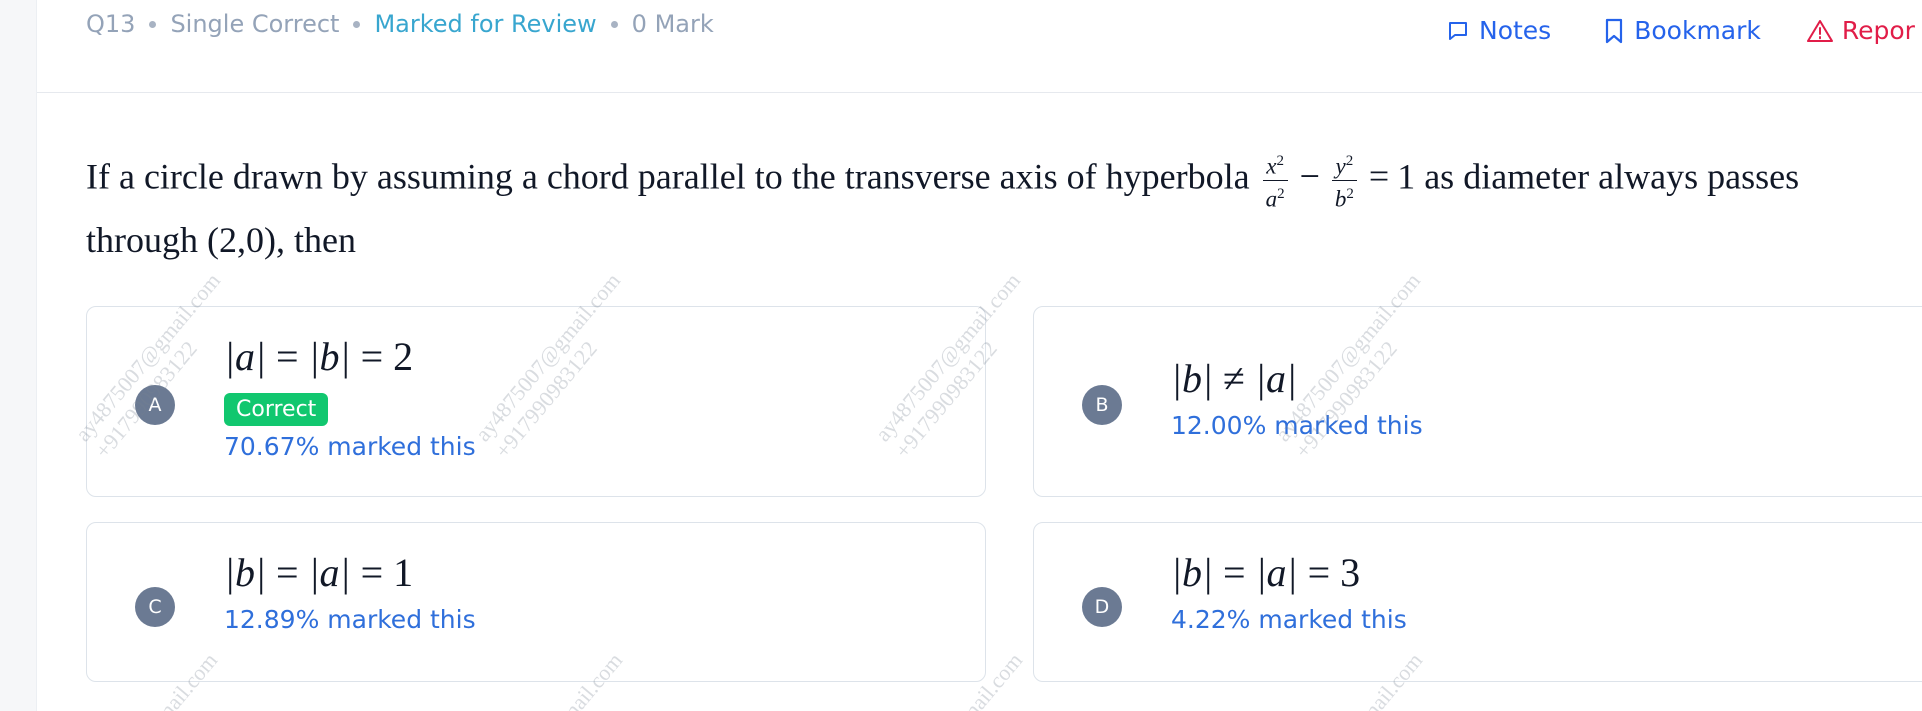 The height and width of the screenshot is (711, 1922). Describe the element at coordinates (536, 401) in the screenshot. I see `option-a: A |a| = |b| = 2 Correct 70.67% marked this` at that location.